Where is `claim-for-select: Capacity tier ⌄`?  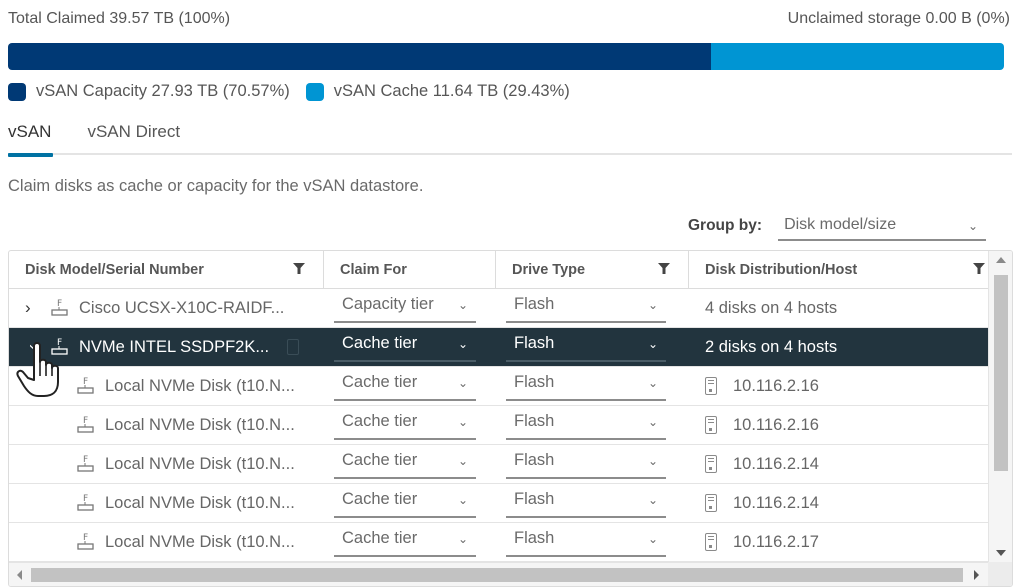 claim-for-select: Capacity tier ⌄ is located at coordinates (405, 308).